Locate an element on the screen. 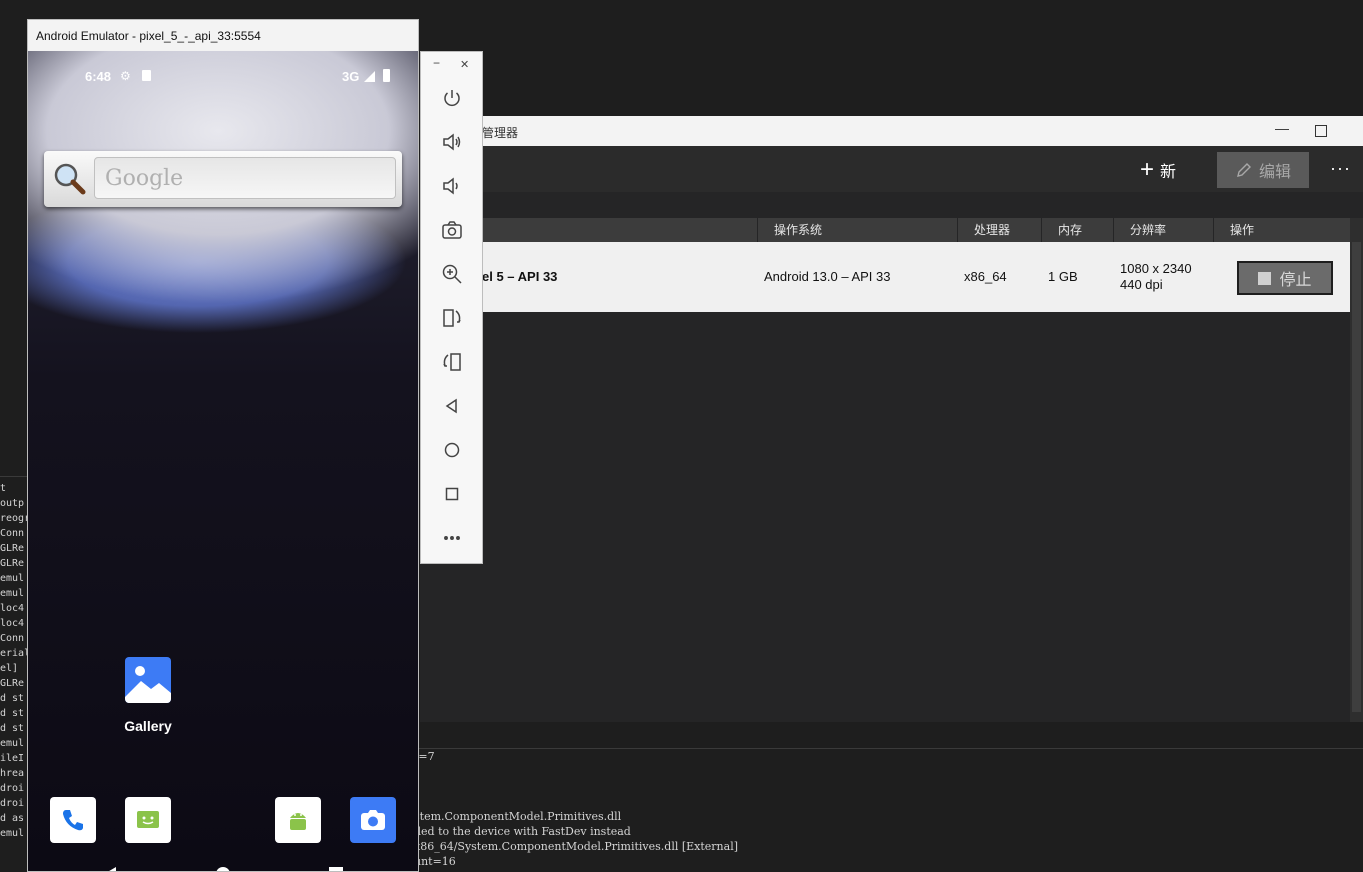  nav-overview-icon is located at coordinates (336, 869).